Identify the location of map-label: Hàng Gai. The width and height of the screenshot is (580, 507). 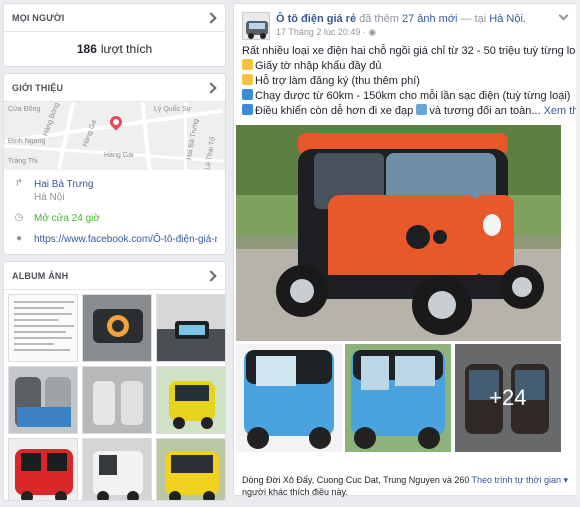
(119, 155).